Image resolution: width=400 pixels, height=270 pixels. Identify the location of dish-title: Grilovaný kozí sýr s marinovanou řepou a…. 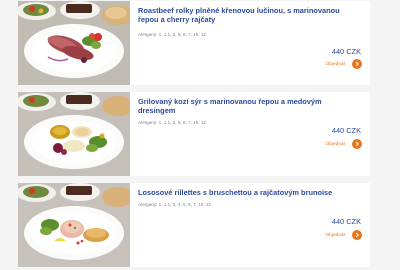
(230, 106).